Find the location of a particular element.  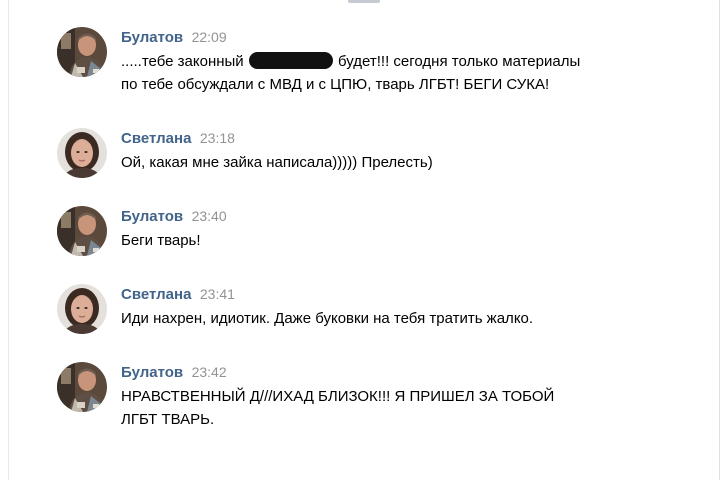

message-header: Светлана 23:41 is located at coordinates (401, 294).